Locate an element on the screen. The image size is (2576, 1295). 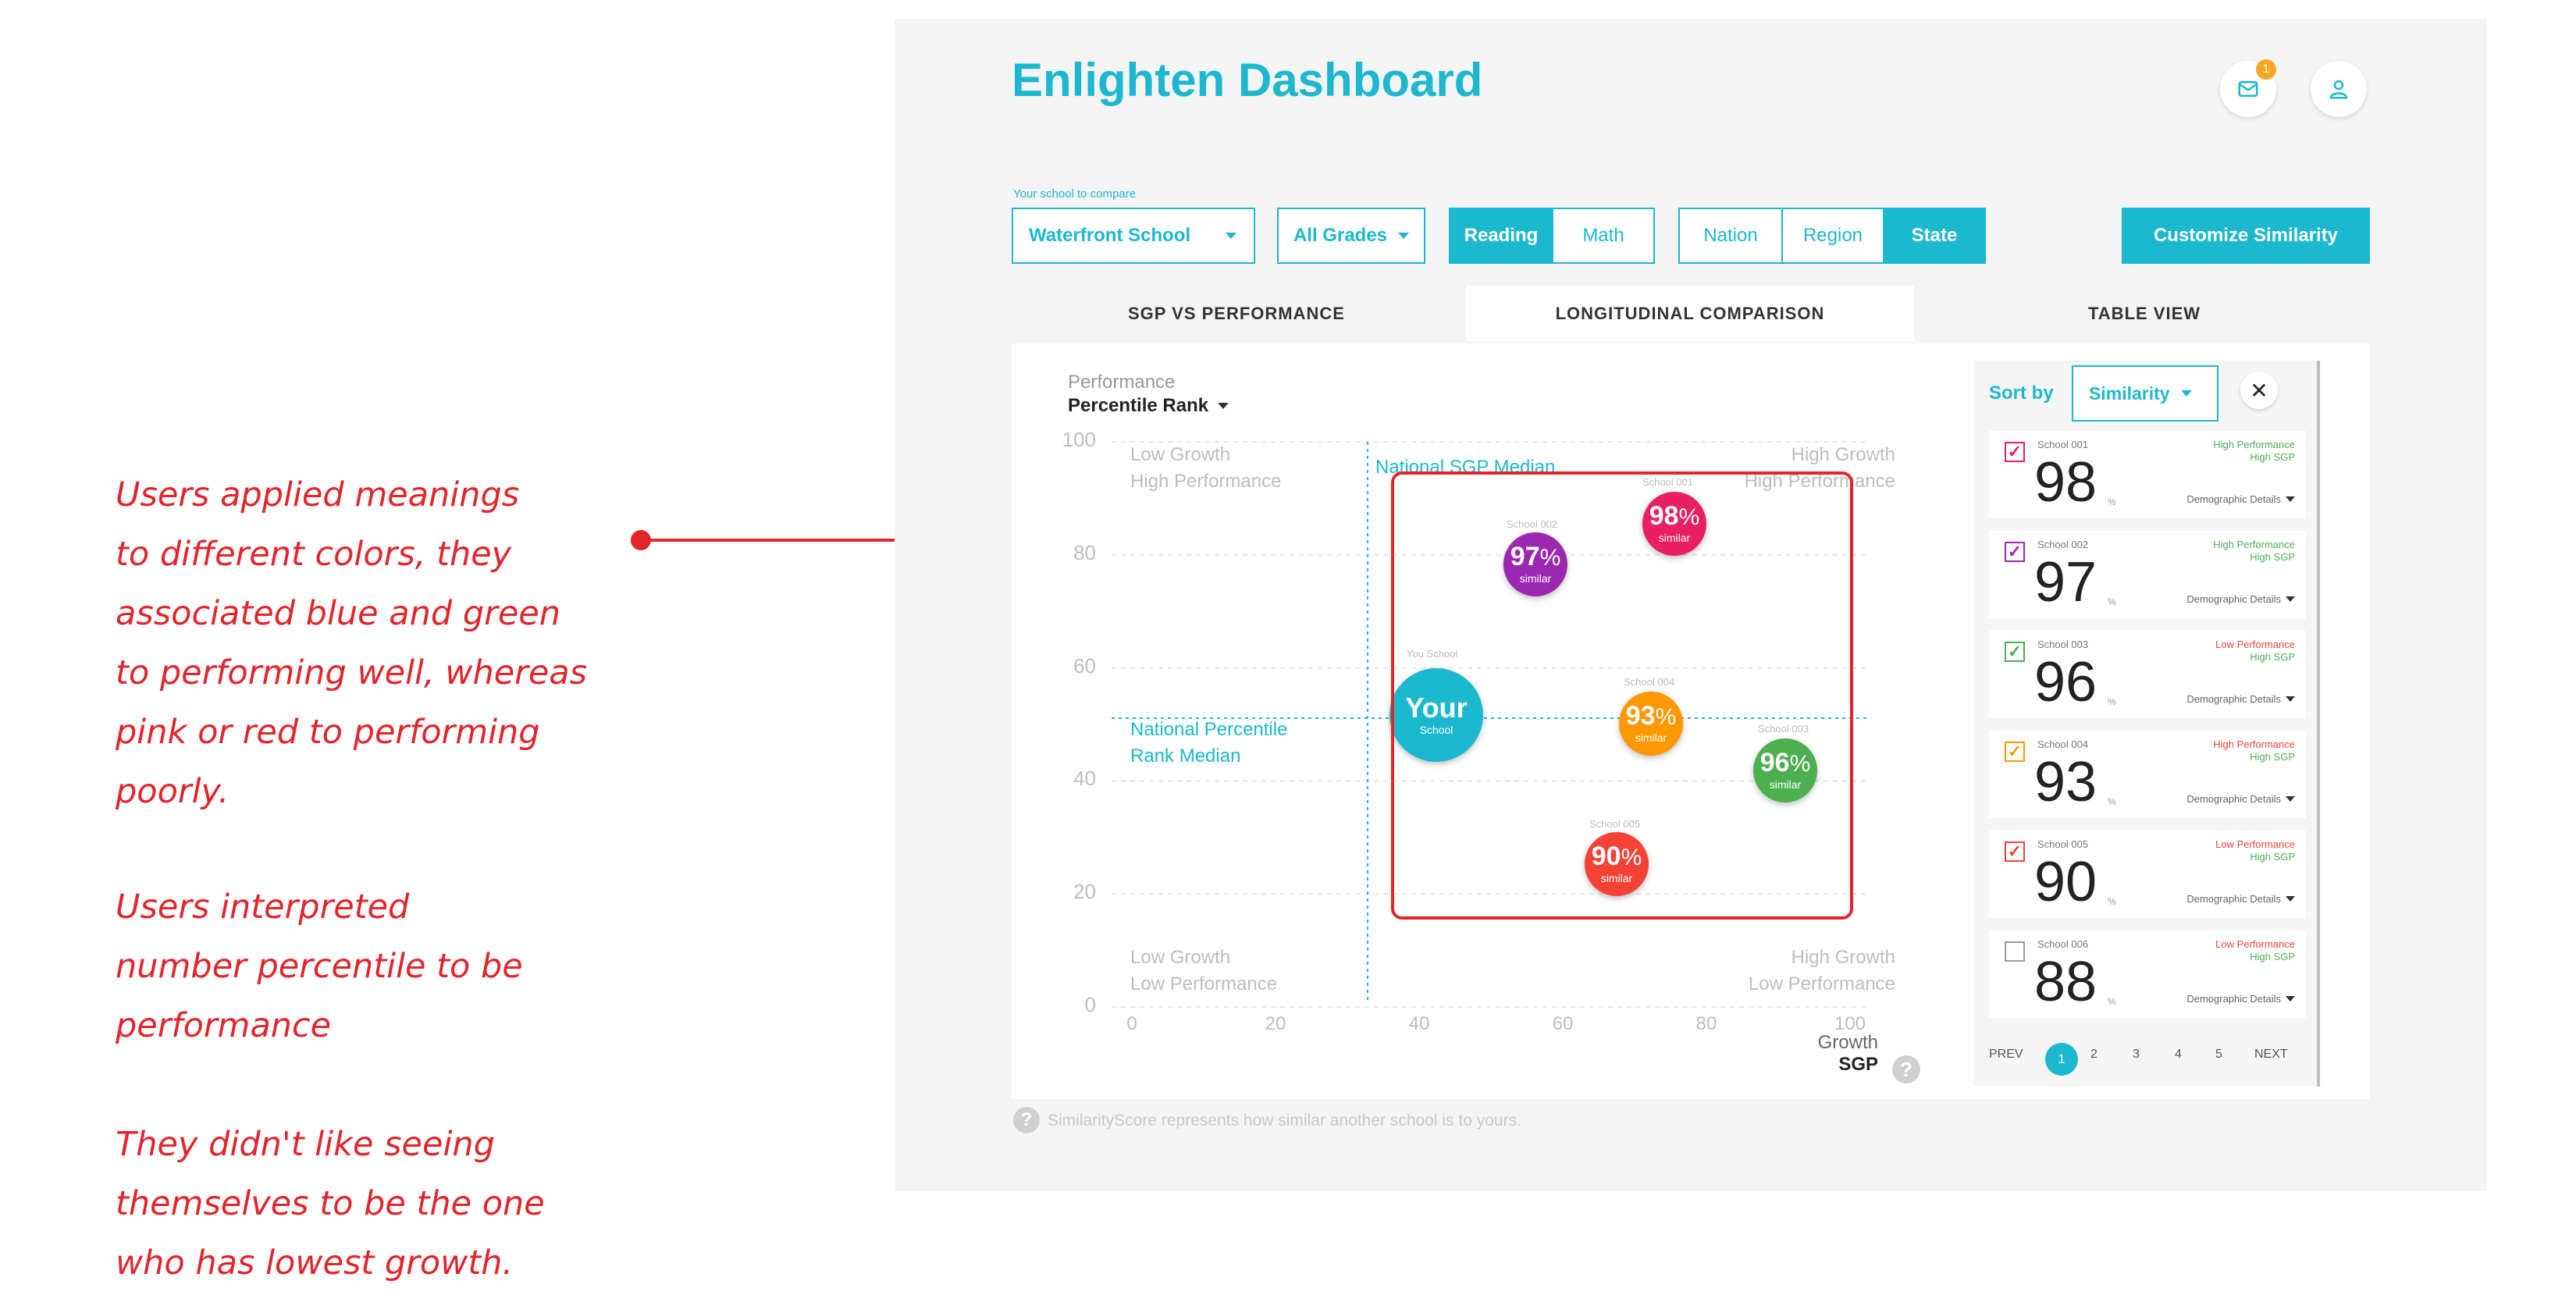
annotation-line: who has lowest growth. is located at coordinates (315, 1263).